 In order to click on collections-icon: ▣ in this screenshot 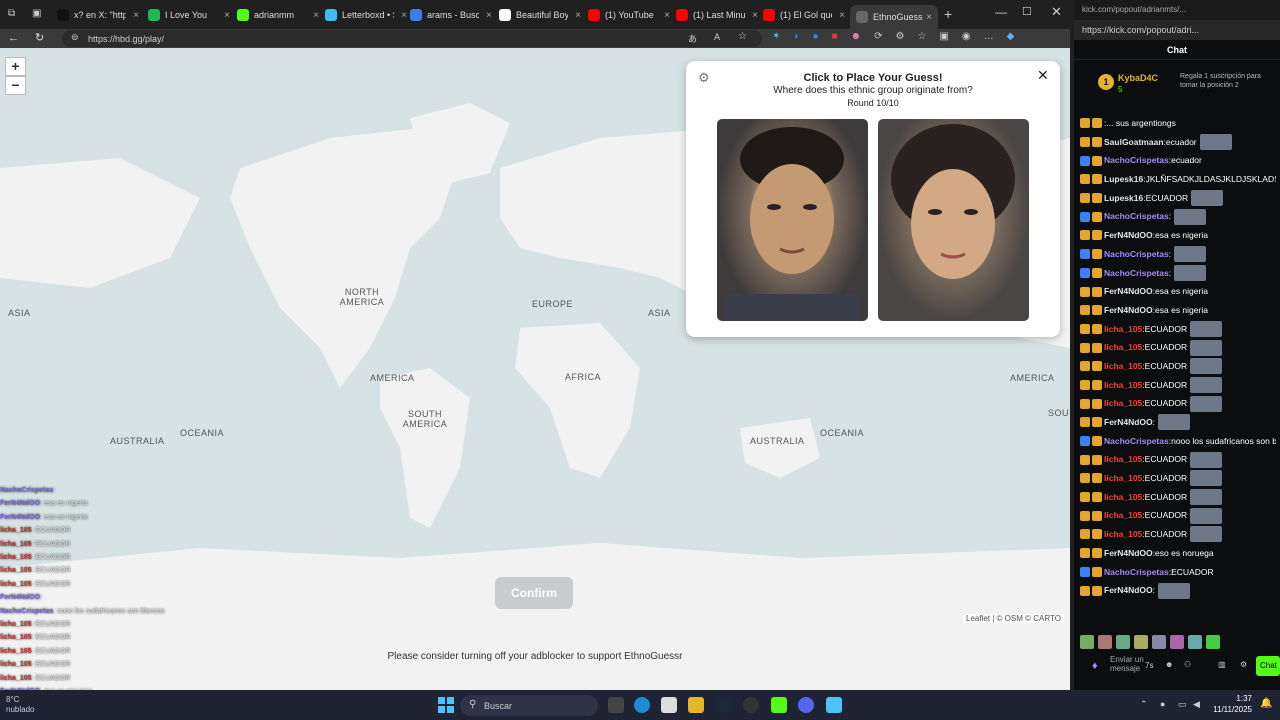, I will do `click(943, 38)`.